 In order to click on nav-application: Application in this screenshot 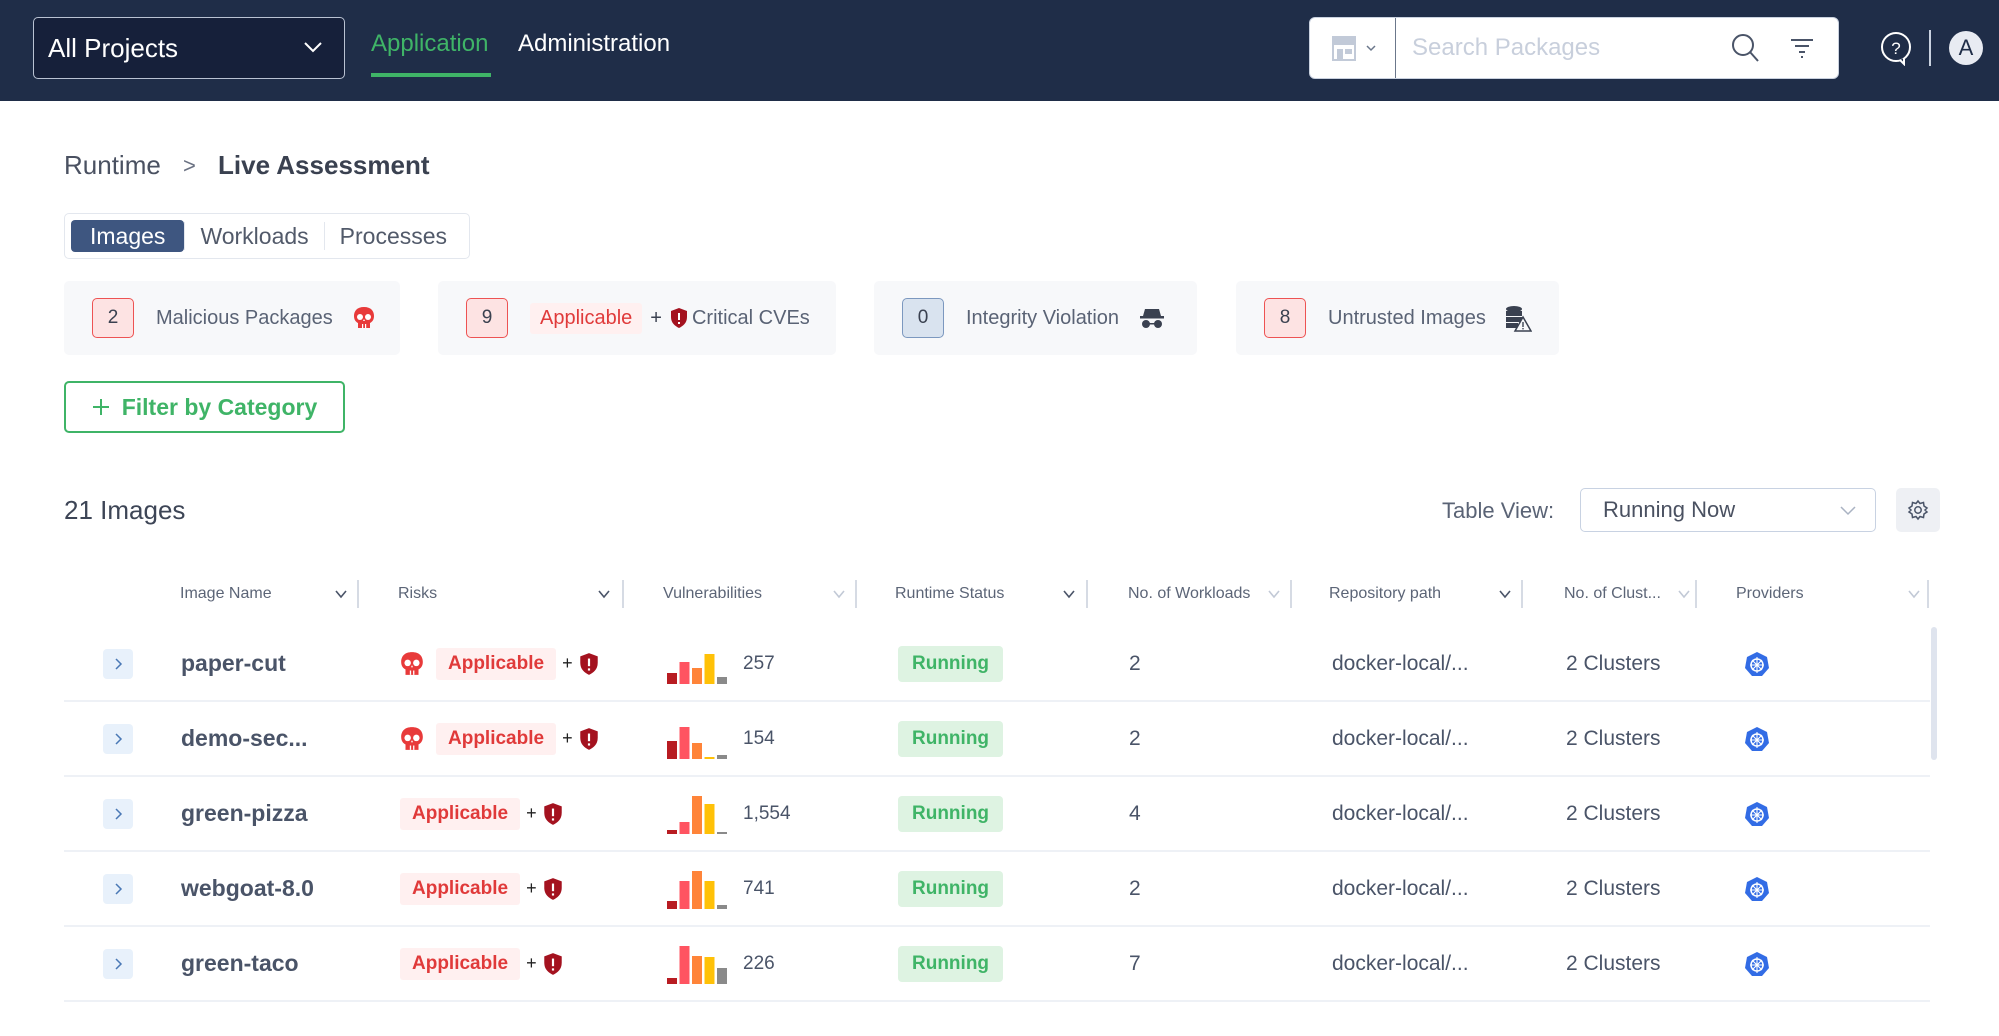, I will do `click(429, 44)`.